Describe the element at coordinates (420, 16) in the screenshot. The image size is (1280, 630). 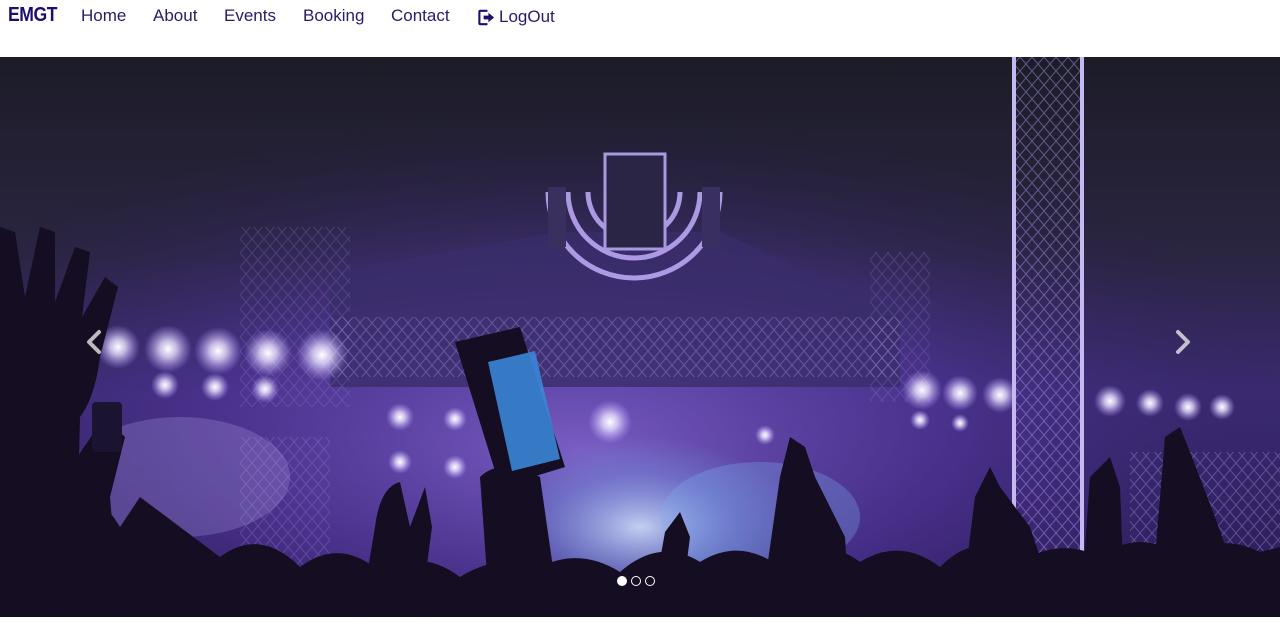
I see `nav-link-contact: Contact` at that location.